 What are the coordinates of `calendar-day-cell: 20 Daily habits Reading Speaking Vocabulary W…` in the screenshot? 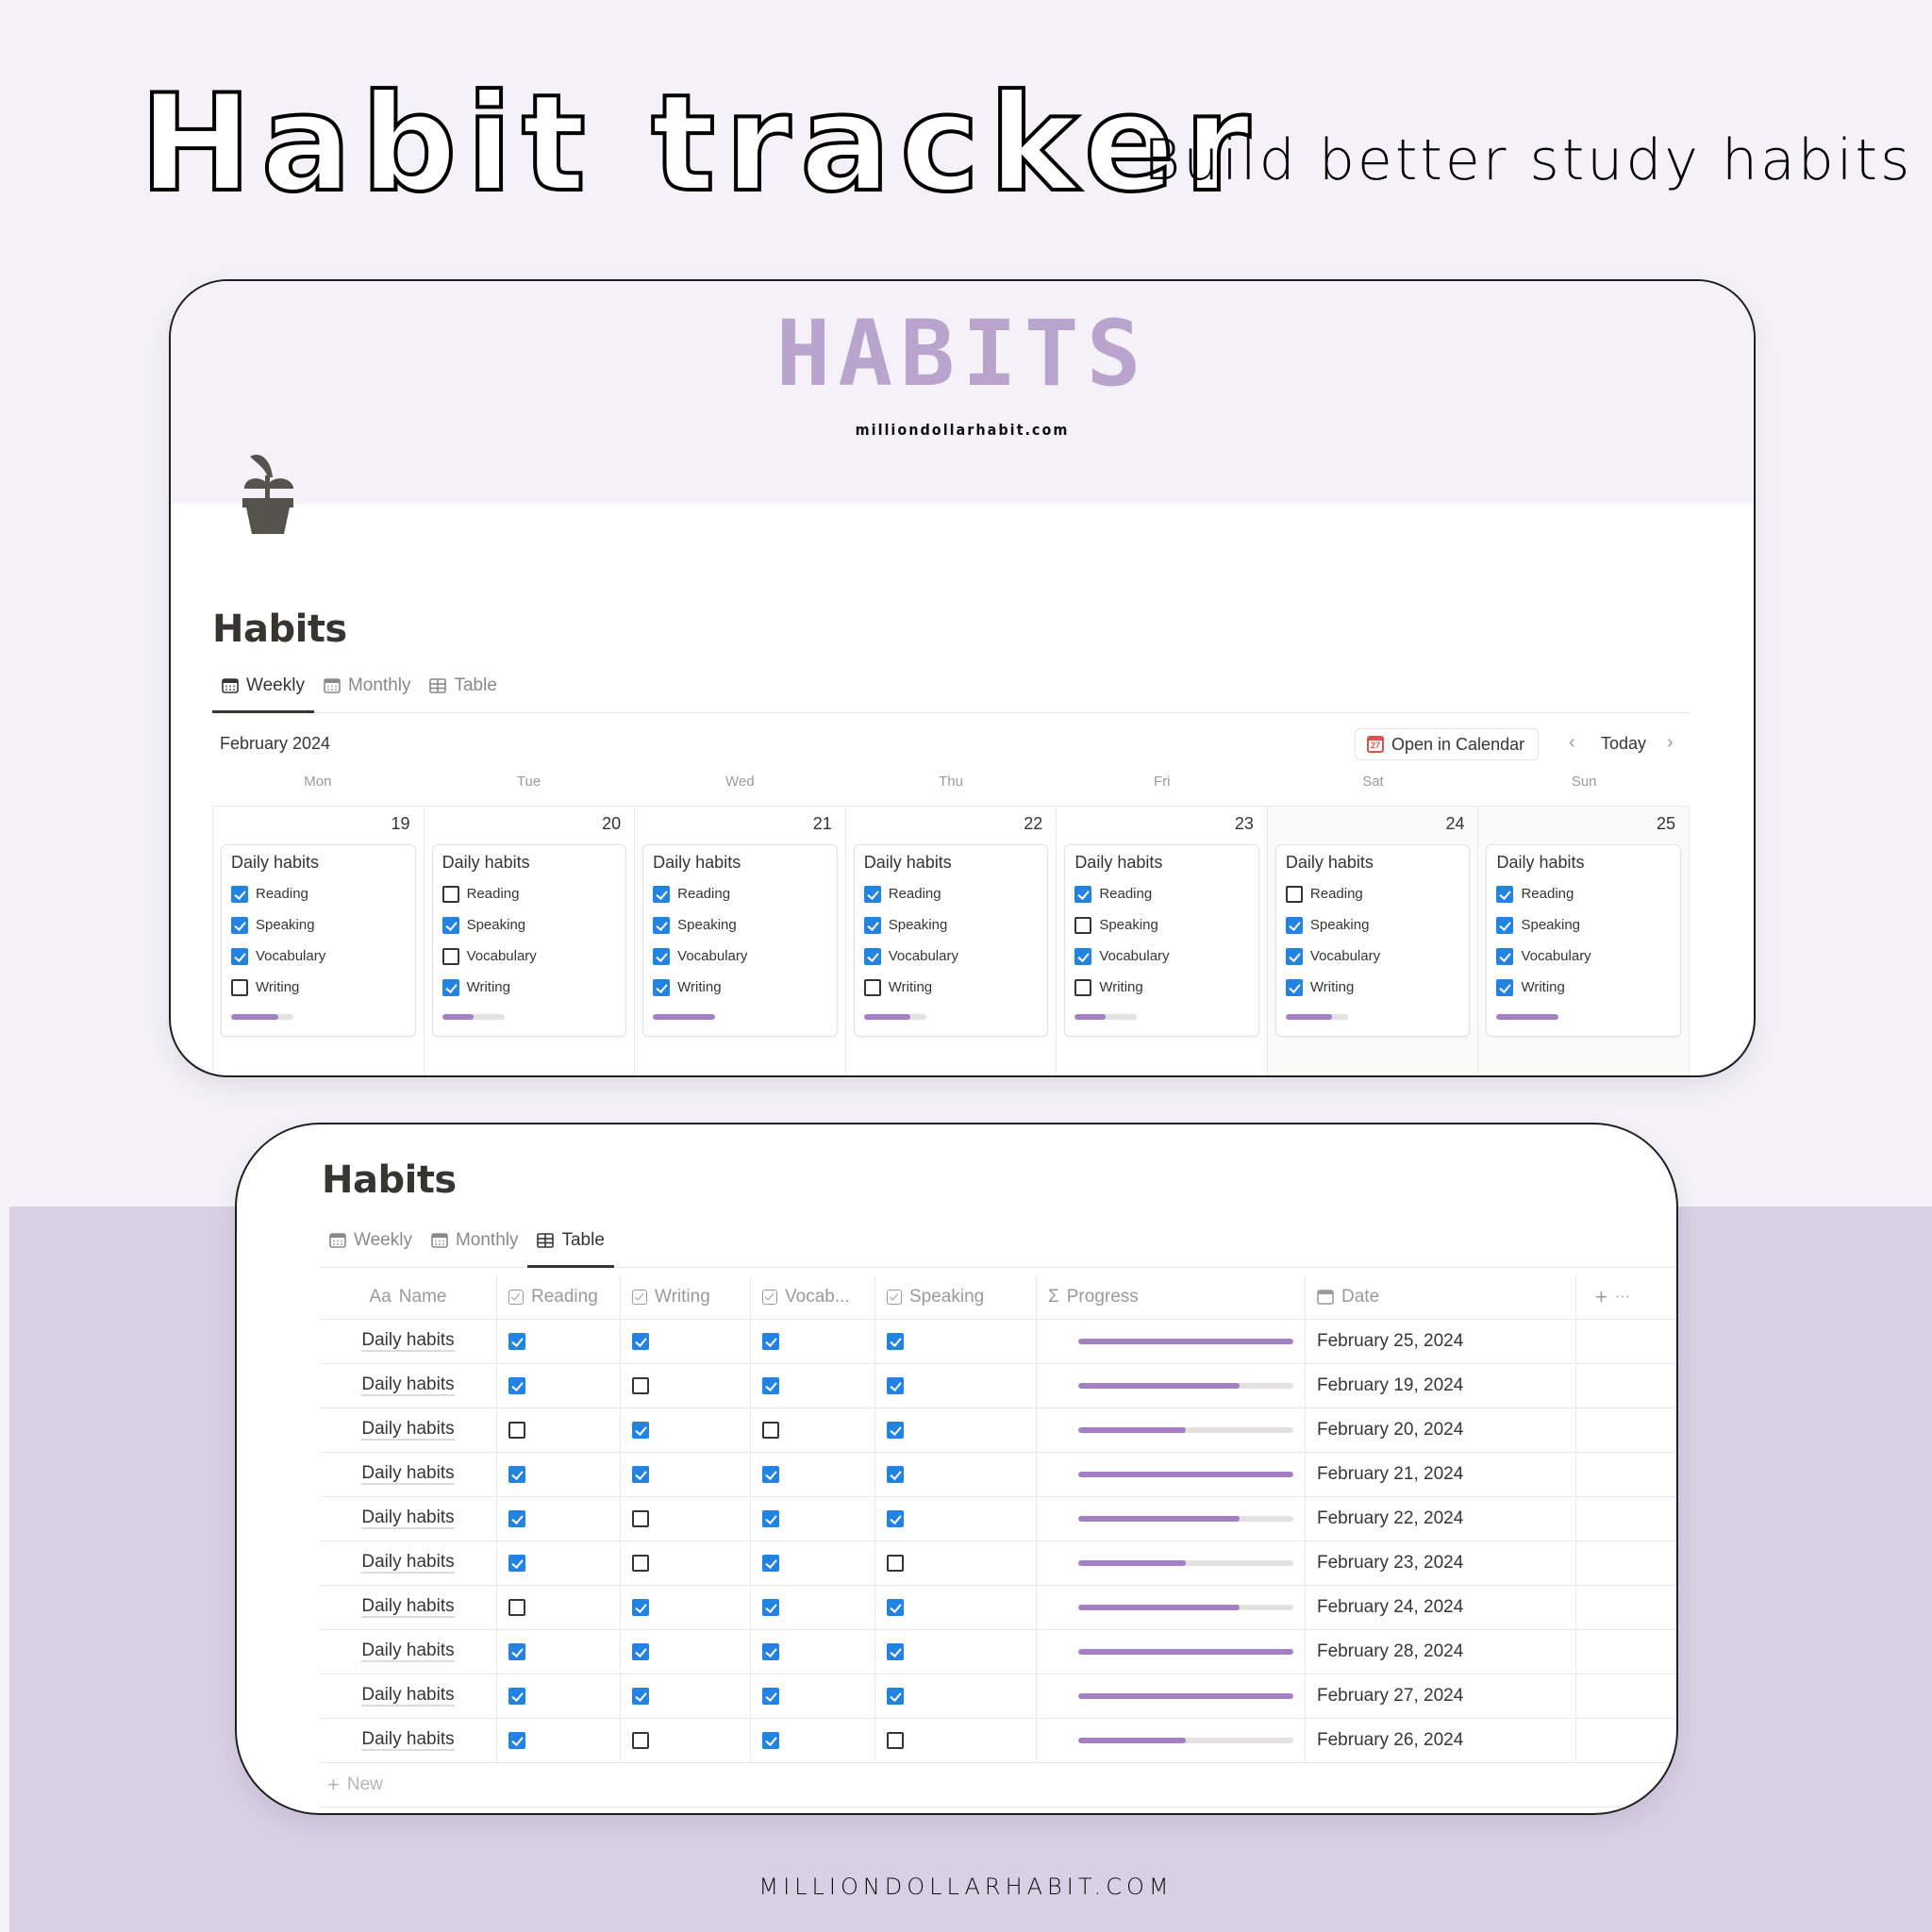 It's located at (530, 941).